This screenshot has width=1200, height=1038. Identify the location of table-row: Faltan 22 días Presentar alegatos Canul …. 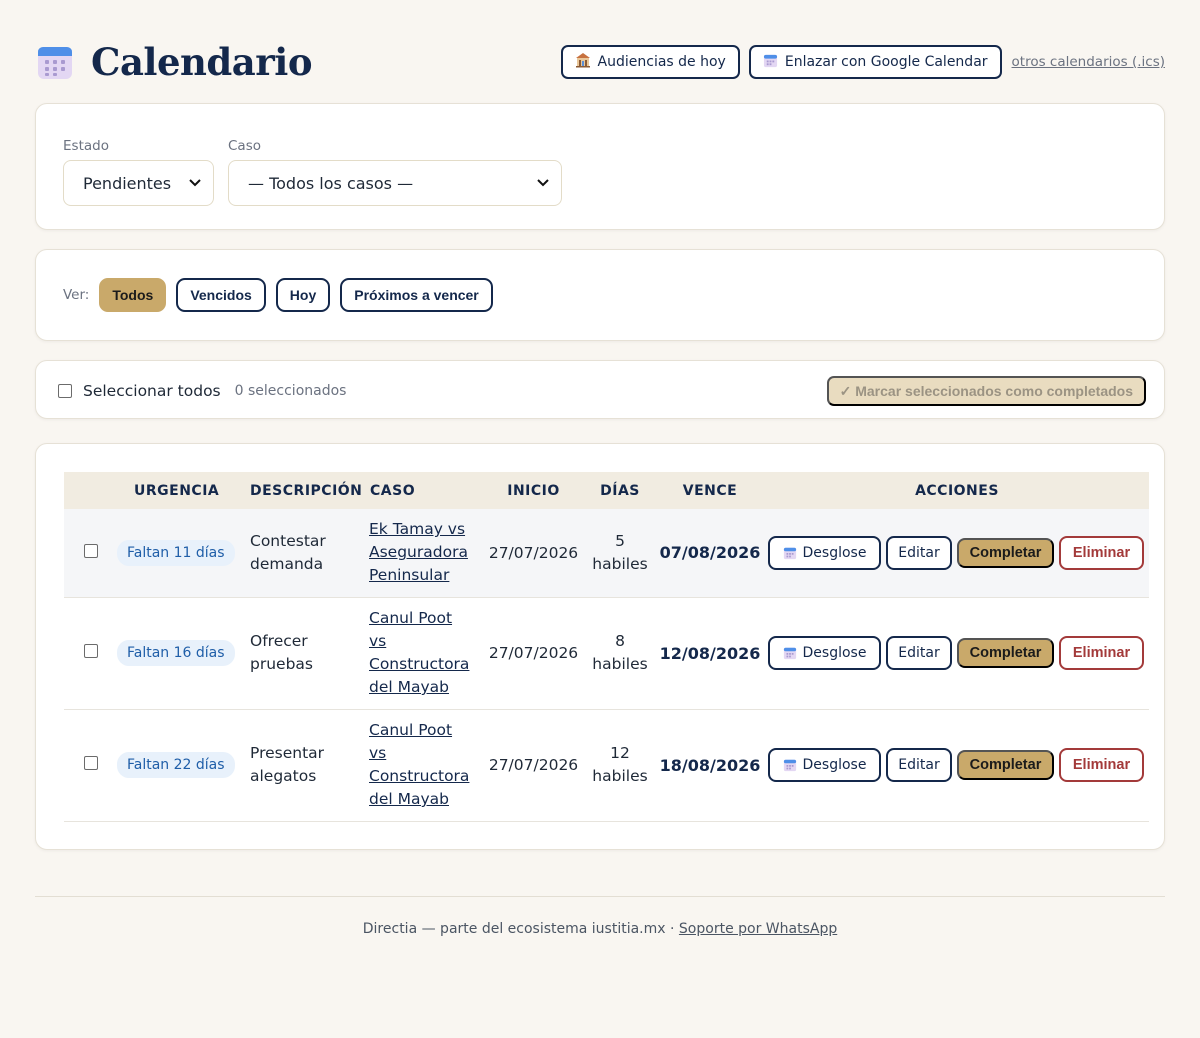
(606, 765).